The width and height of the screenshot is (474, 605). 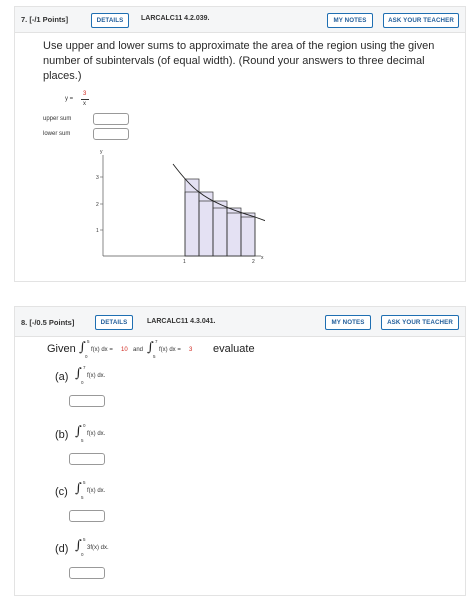 What do you see at coordinates (101, 152) in the screenshot?
I see `y-axis-label: y` at bounding box center [101, 152].